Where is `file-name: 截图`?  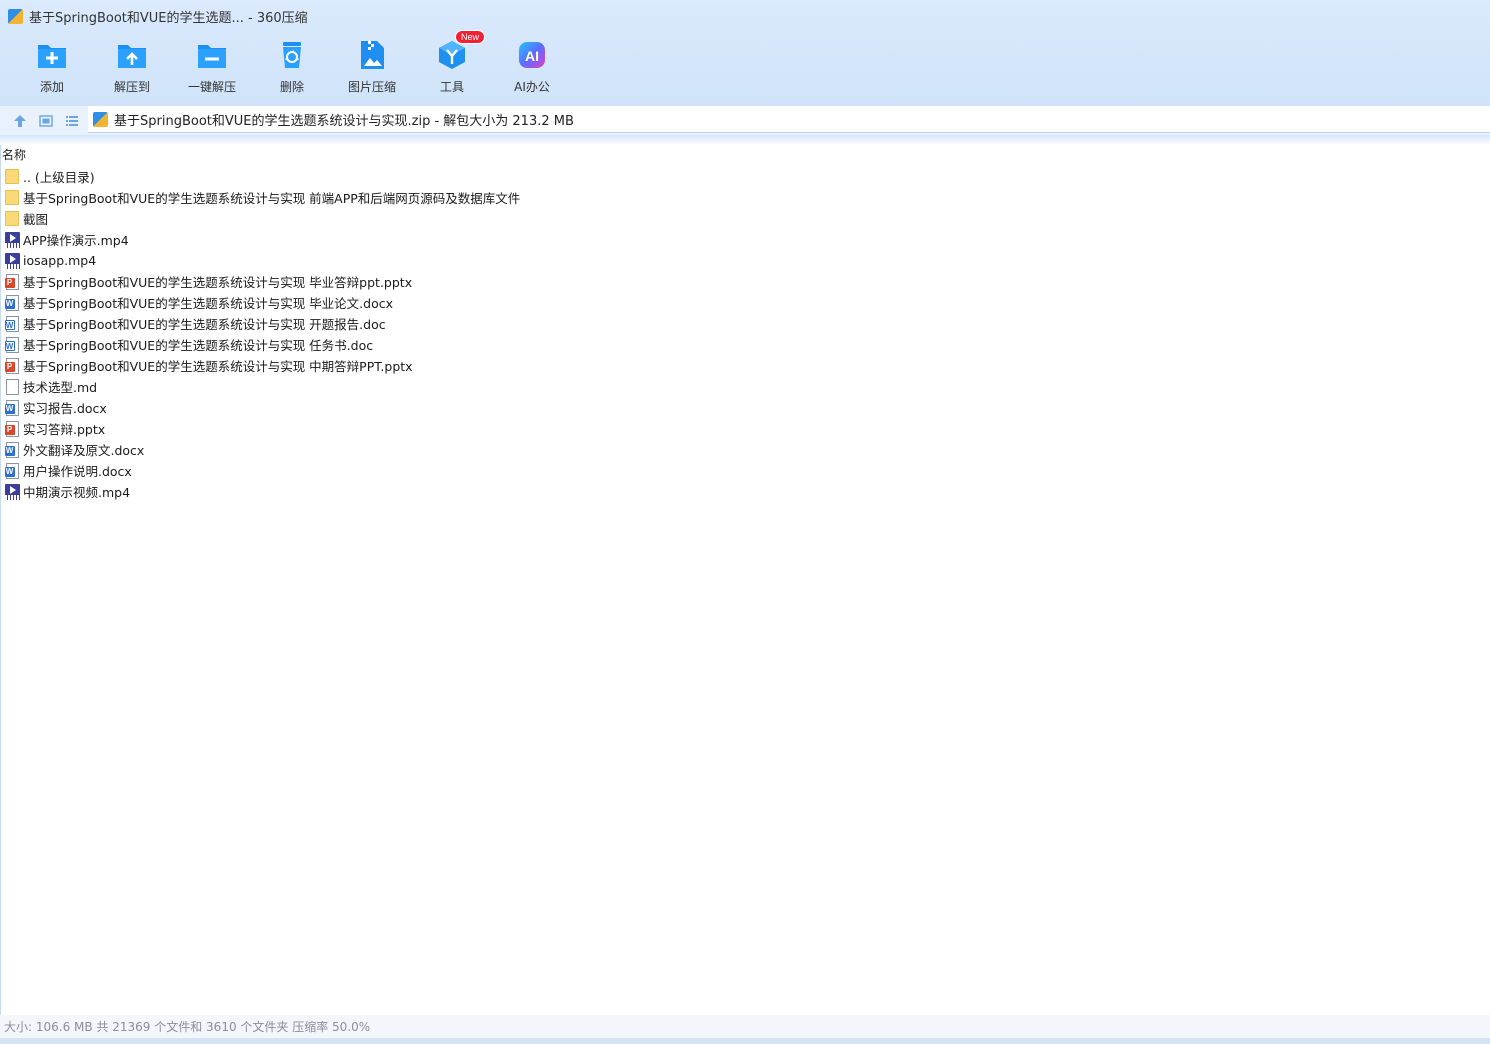
file-name: 截图 is located at coordinates (36, 219).